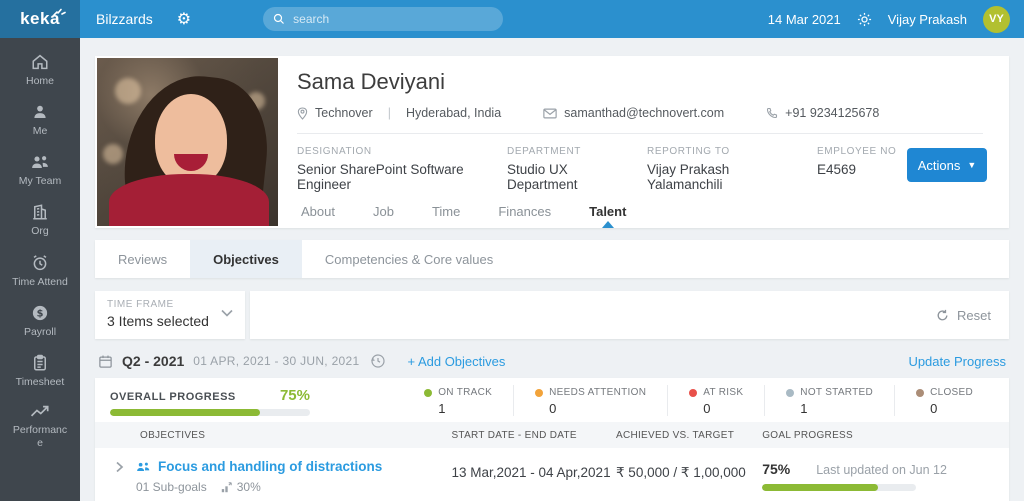 The height and width of the screenshot is (501, 1024). Describe the element at coordinates (550, 113) in the screenshot. I see `email-icon` at that location.